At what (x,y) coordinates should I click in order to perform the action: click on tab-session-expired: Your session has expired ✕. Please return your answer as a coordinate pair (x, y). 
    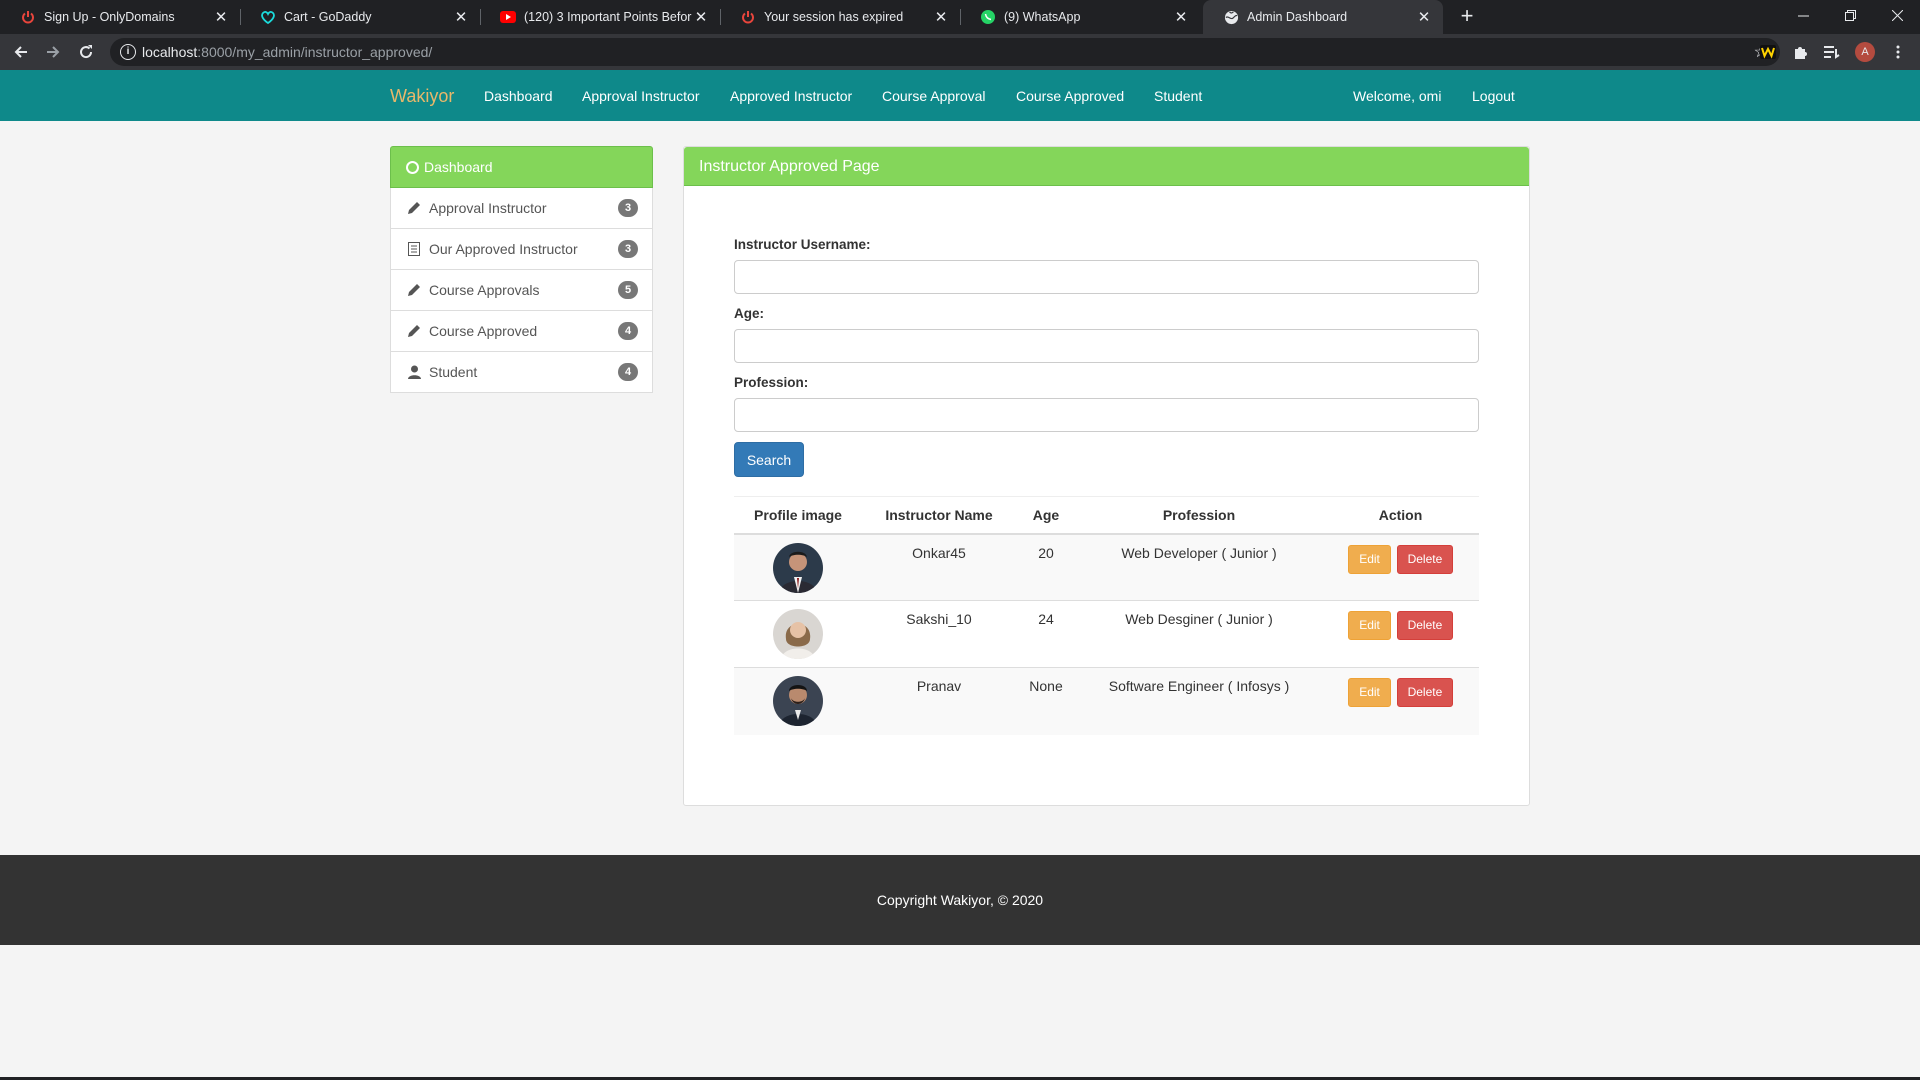
    Looking at the image, I should click on (840, 17).